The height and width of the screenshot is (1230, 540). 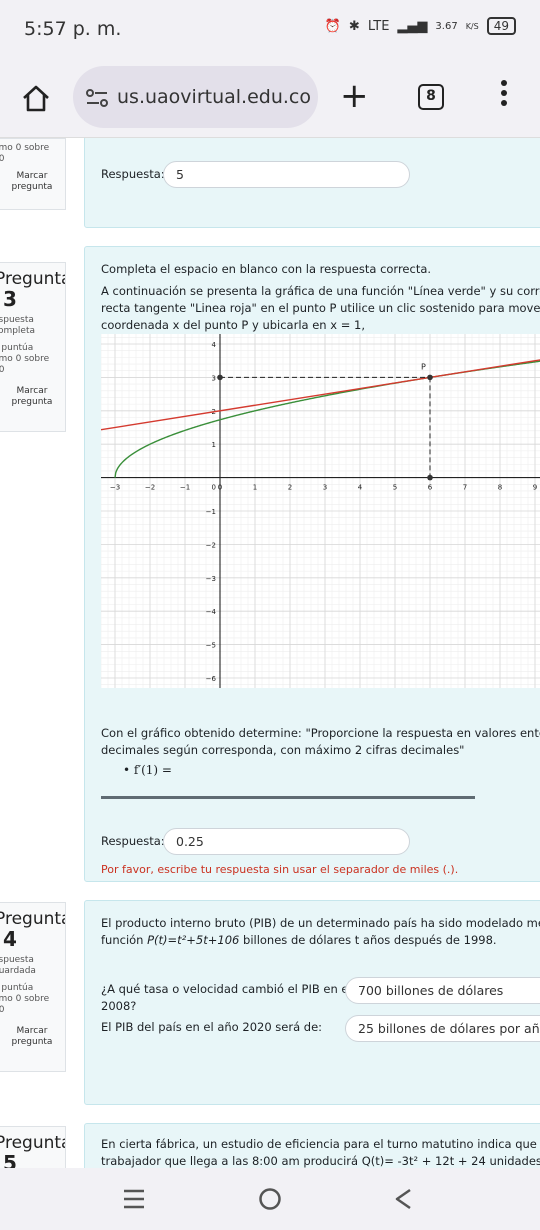 I want to click on question-info-5: Pregunta 5, so click(x=33, y=1147).